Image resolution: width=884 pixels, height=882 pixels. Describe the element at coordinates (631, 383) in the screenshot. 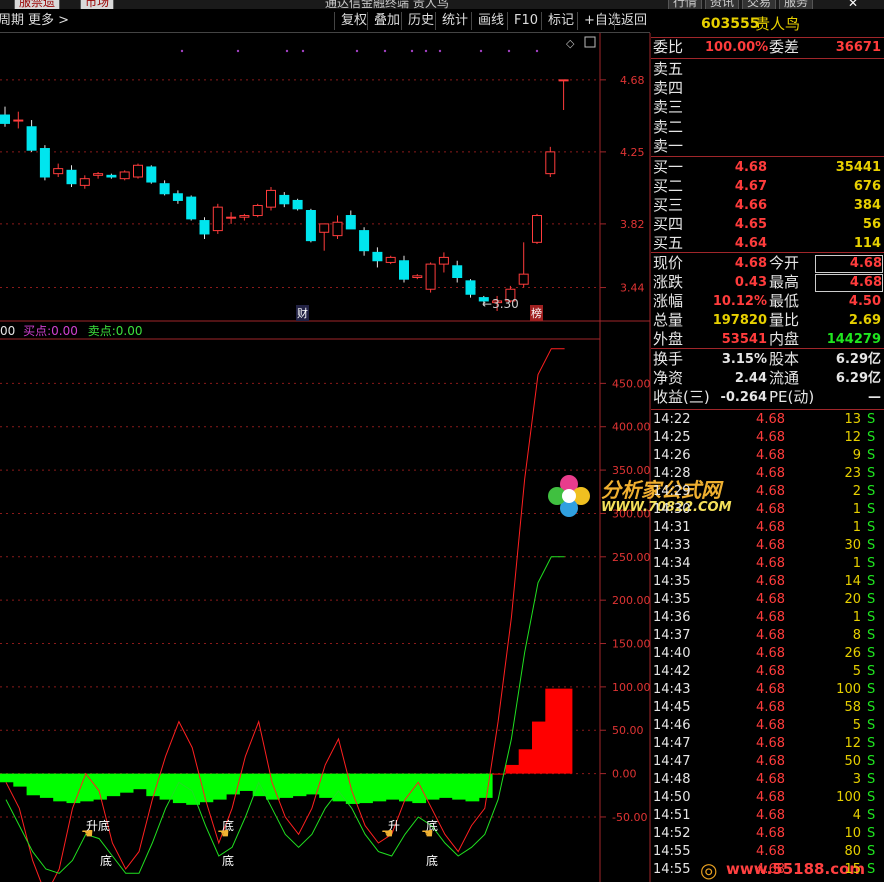

I see `indicator-tick-label: 450.00` at that location.